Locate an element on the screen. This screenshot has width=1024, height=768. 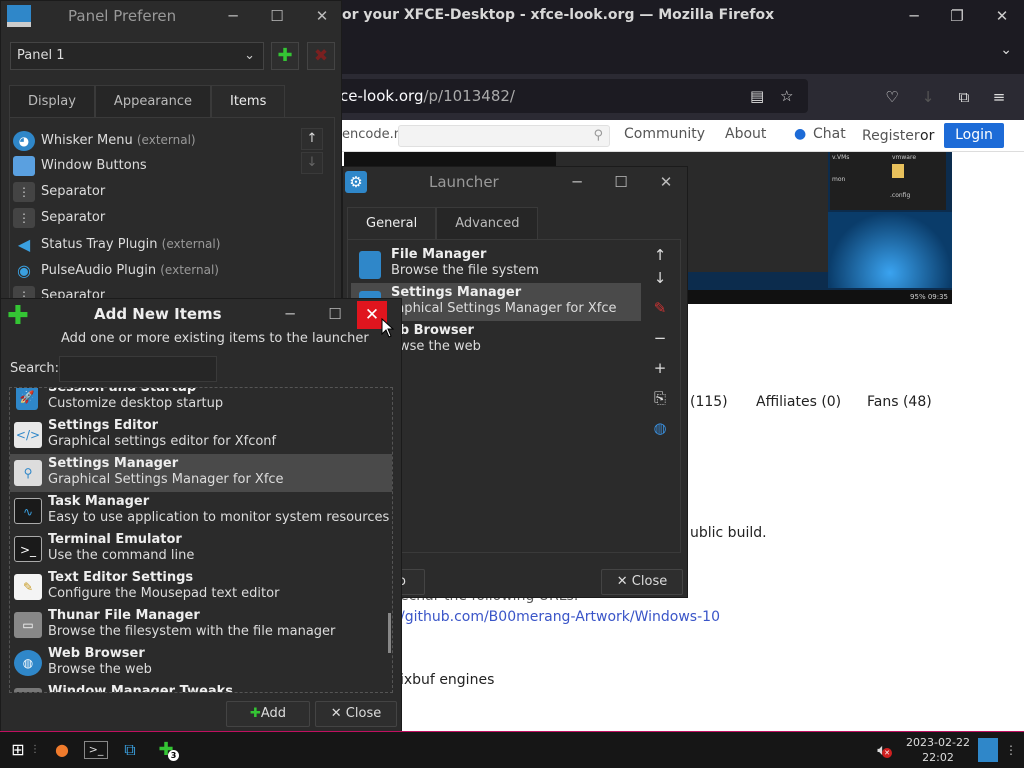
remove-panel-button: ✖ is located at coordinates (321, 56).